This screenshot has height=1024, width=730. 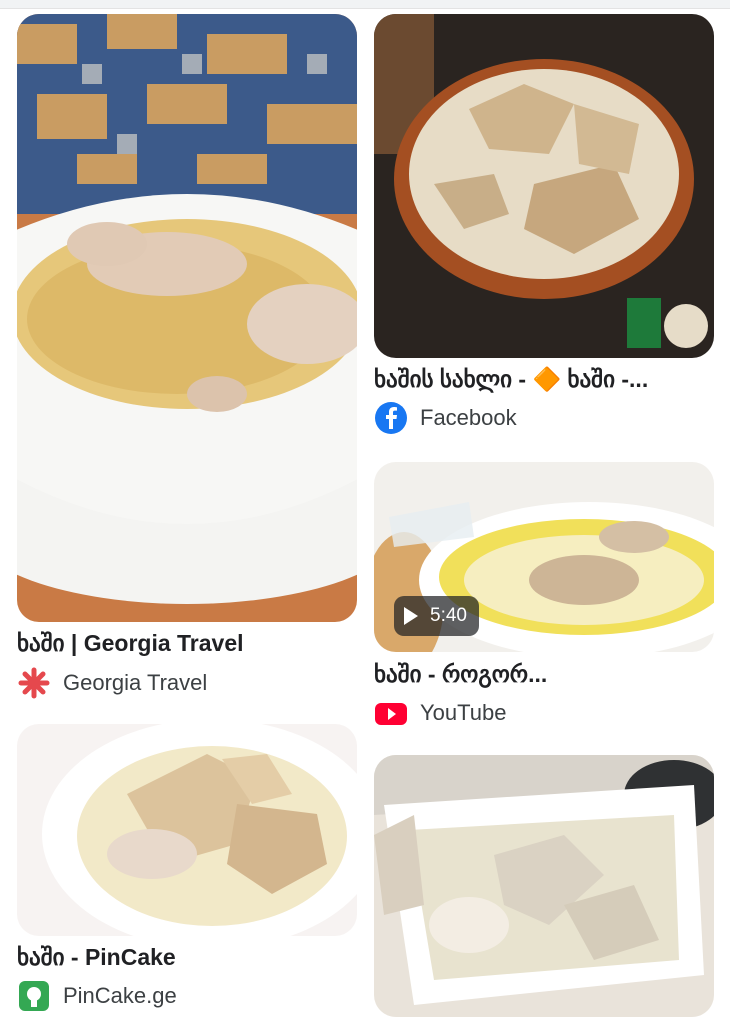 I want to click on georgia-travel-icon, so click(x=34, y=683).